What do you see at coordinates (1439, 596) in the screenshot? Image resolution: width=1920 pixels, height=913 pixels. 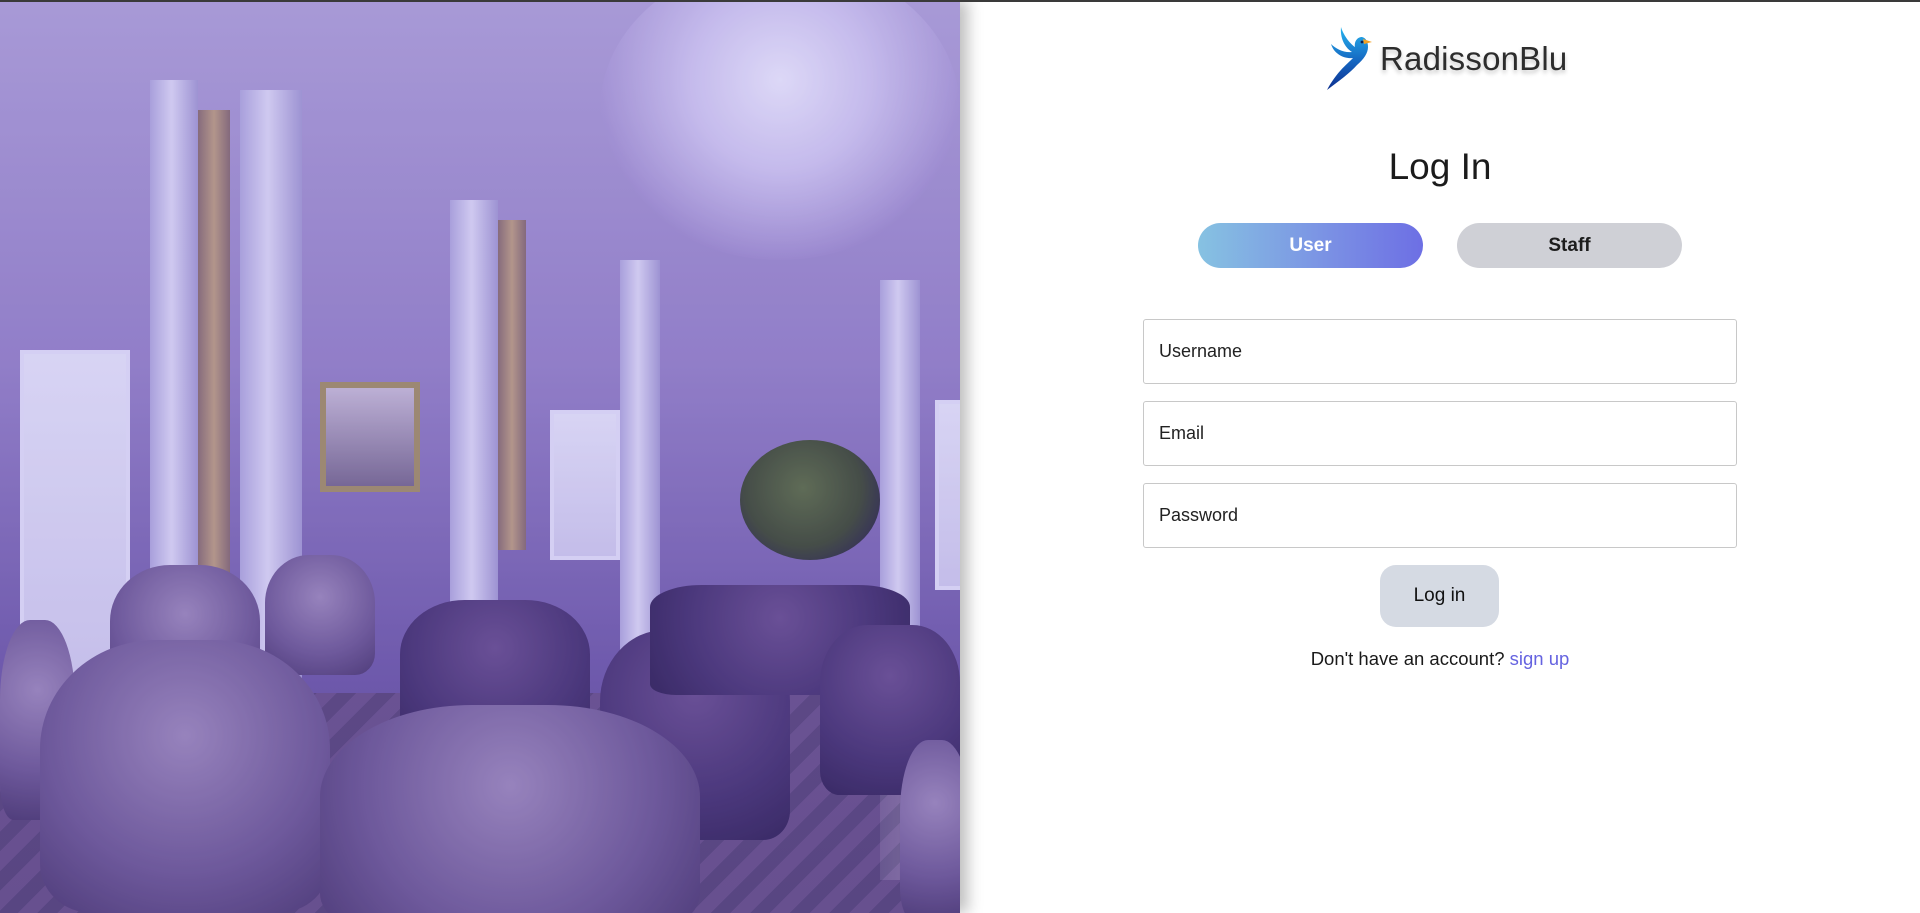 I see `login-button: Log in` at bounding box center [1439, 596].